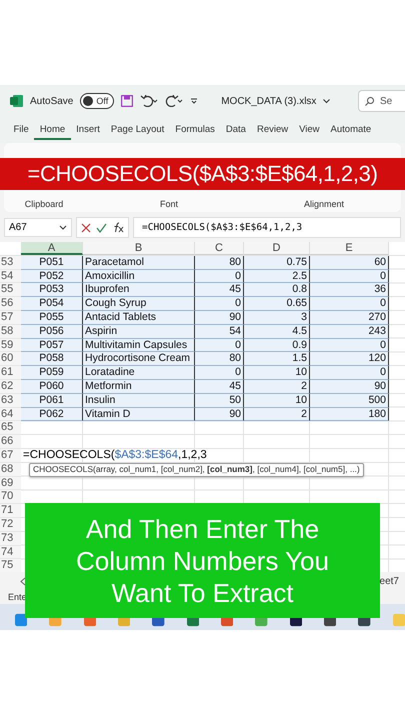 This screenshot has height=720, width=405. I want to click on table-cell: 2, so click(277, 415).